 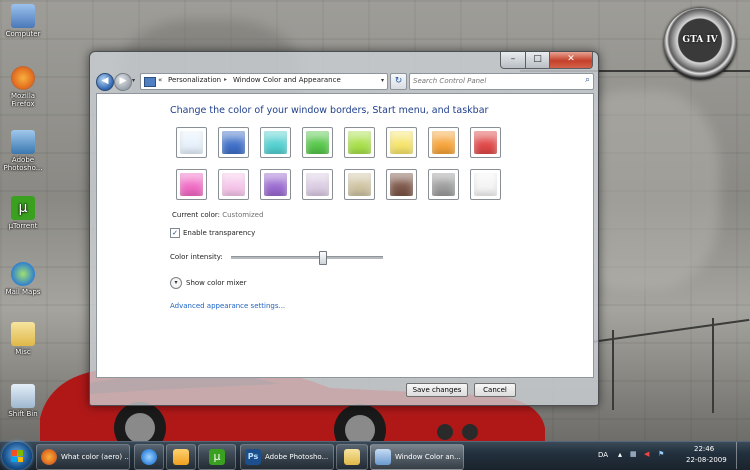 I want to click on media-player-icon, so click(x=181, y=457).